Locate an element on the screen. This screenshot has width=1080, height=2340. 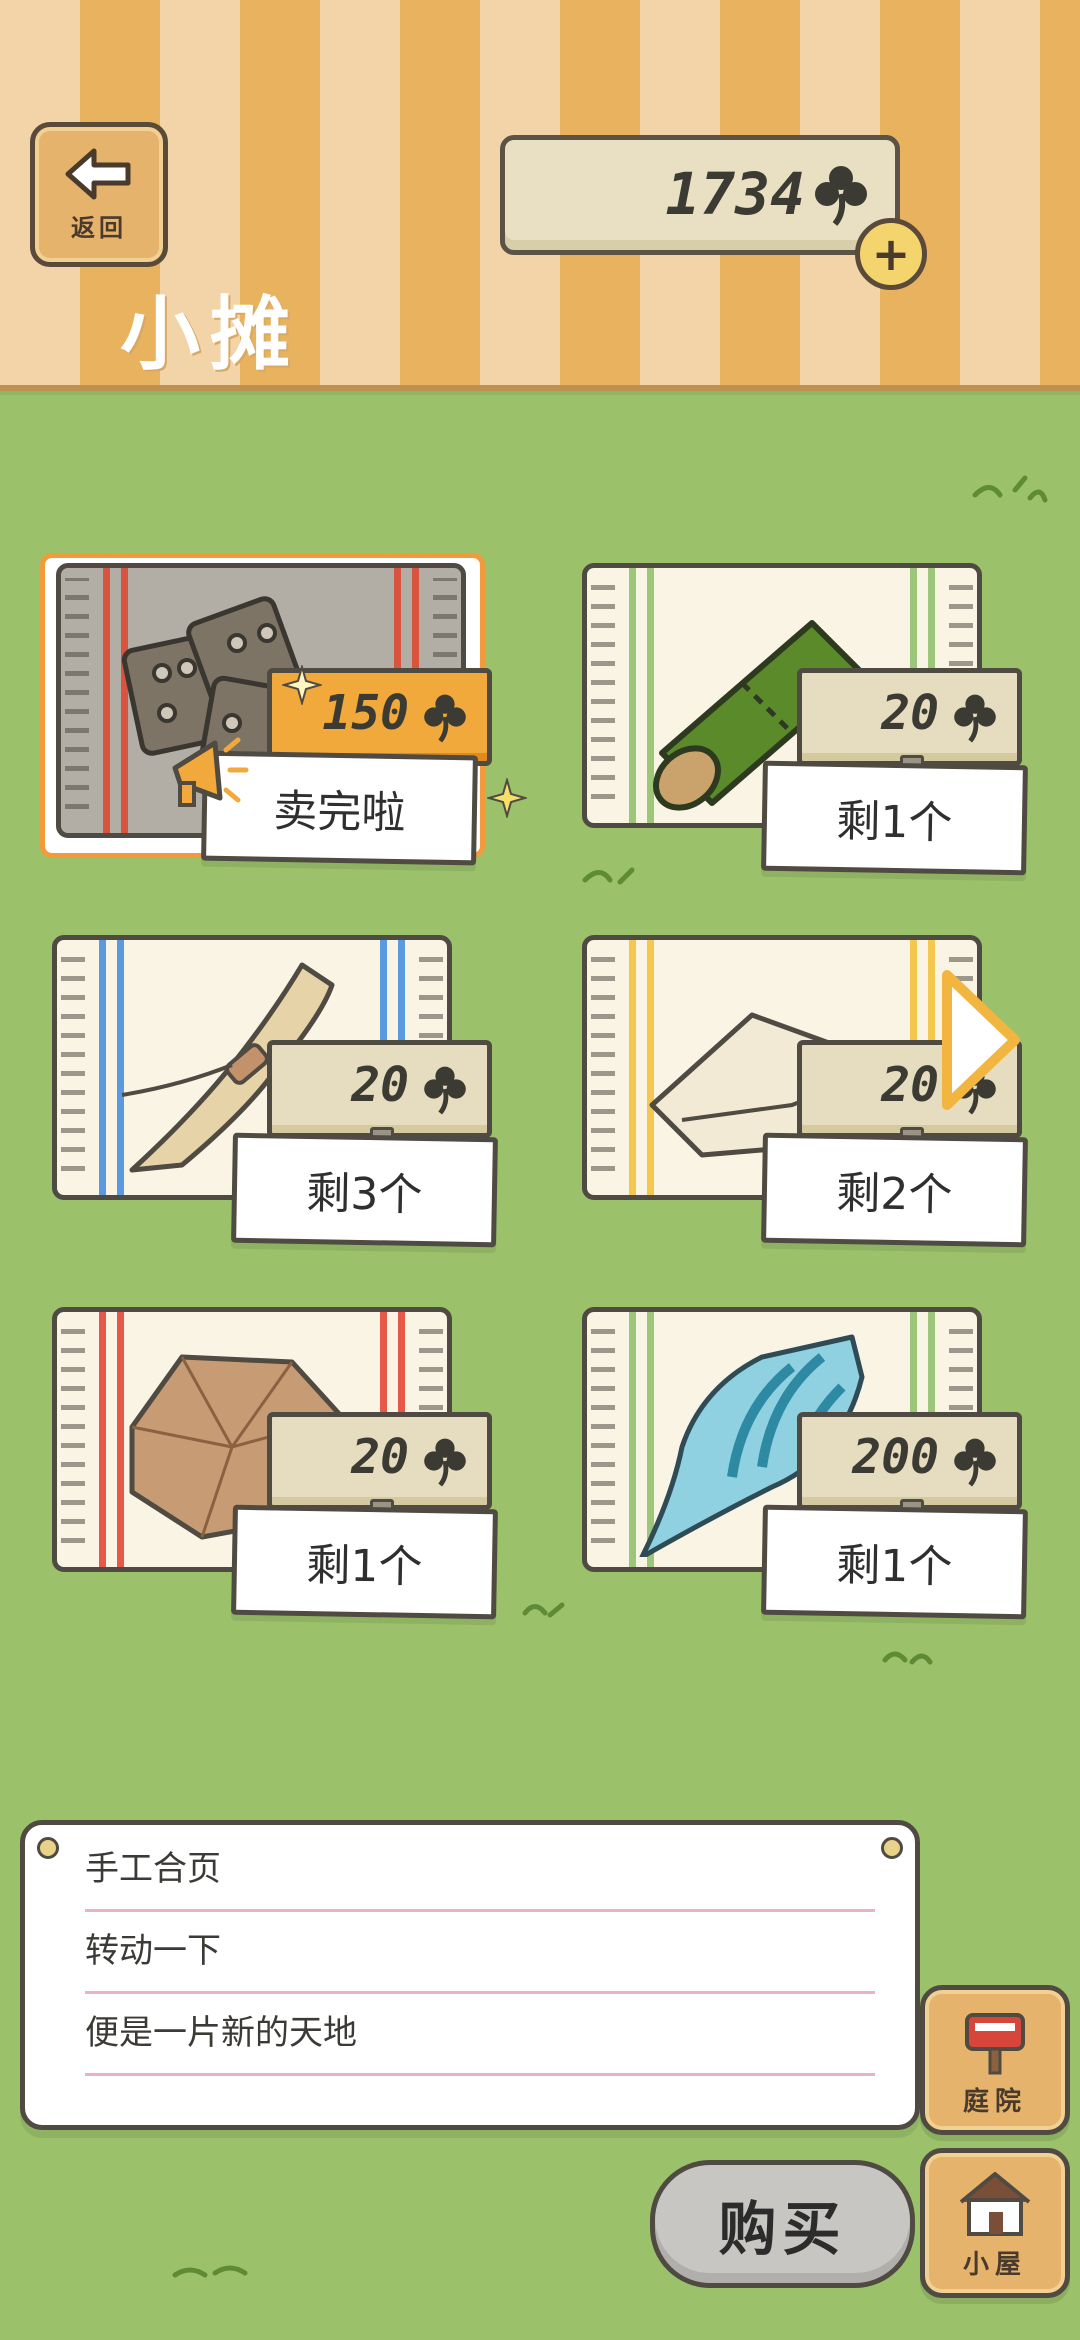
plus-icon: + is located at coordinates (891, 254).